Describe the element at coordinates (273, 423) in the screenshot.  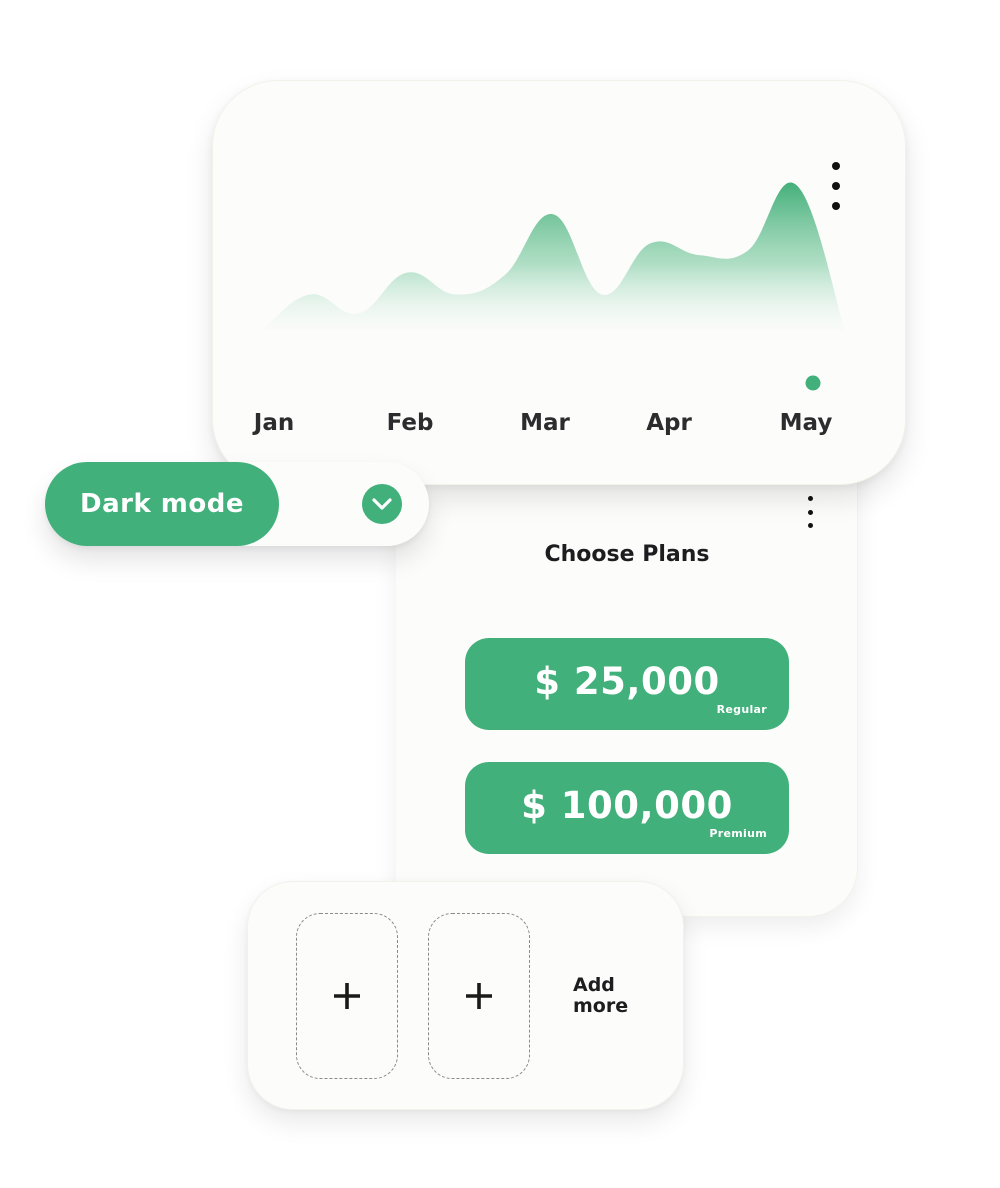
I see `month-tick-label: Jan` at that location.